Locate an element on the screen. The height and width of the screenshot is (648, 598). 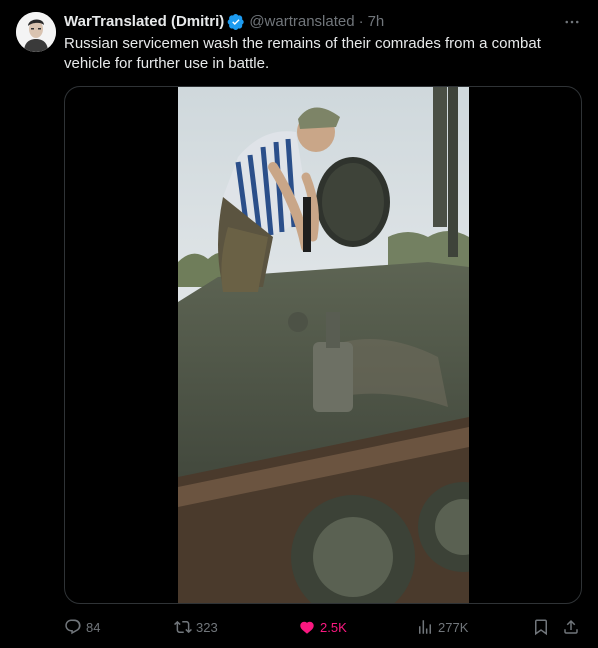
retweet-button: 323 is located at coordinates (196, 627).